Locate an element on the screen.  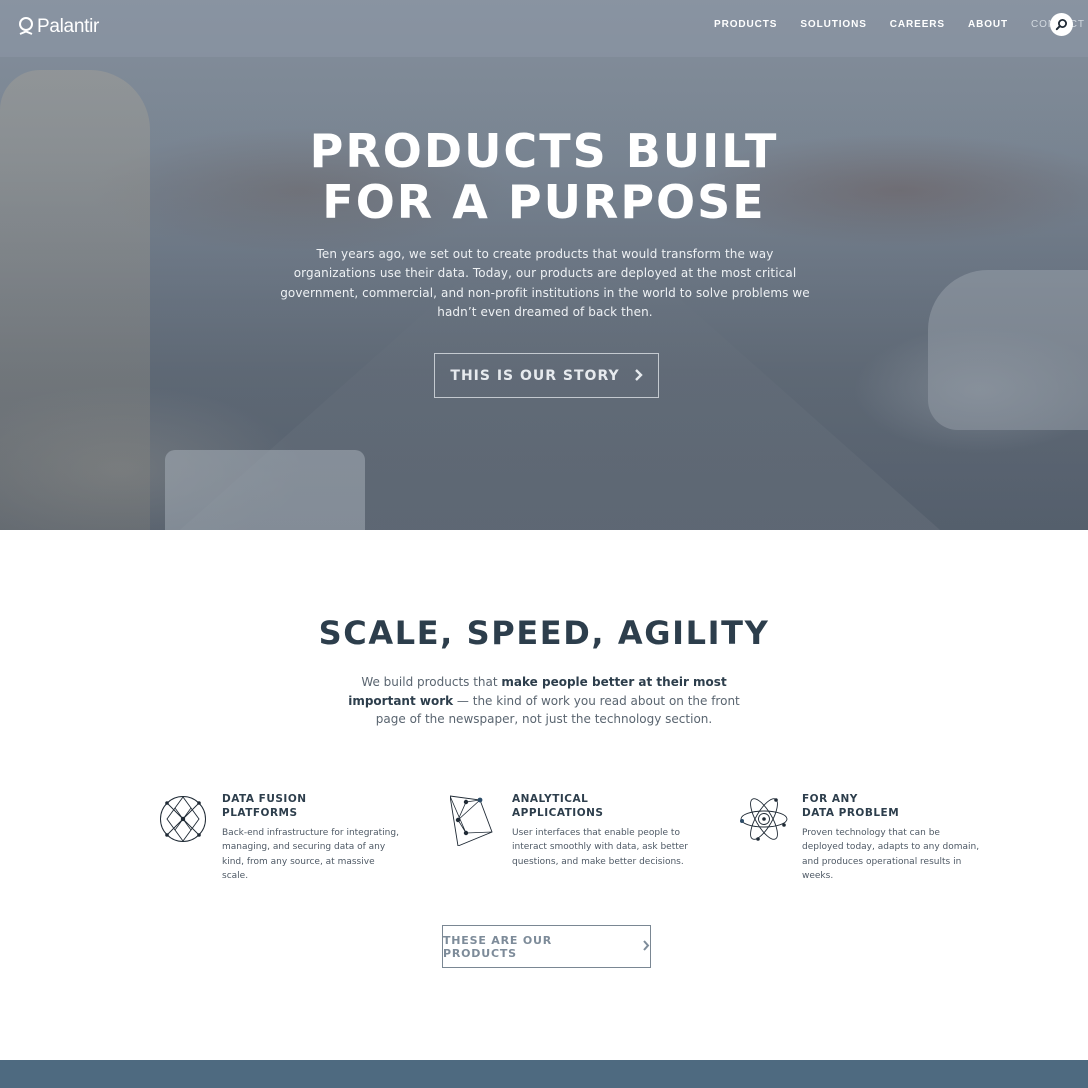
search-icon is located at coordinates (1061, 25).